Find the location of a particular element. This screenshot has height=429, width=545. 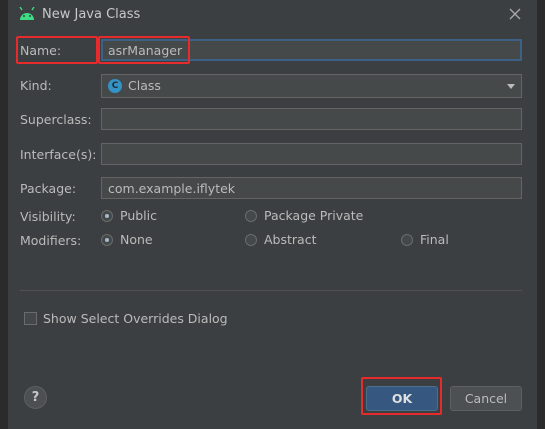

superclass-label: Superclass: is located at coordinates (56, 119).